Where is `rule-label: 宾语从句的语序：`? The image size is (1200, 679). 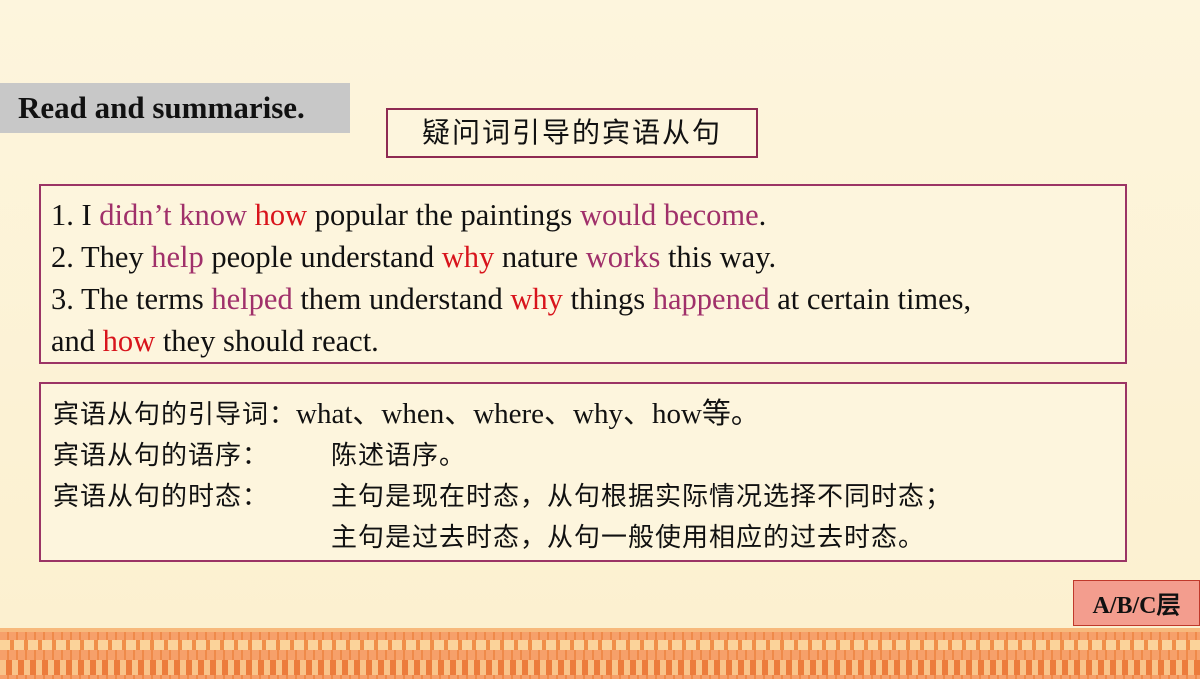
rule-label: 宾语从句的语序： is located at coordinates (161, 456).